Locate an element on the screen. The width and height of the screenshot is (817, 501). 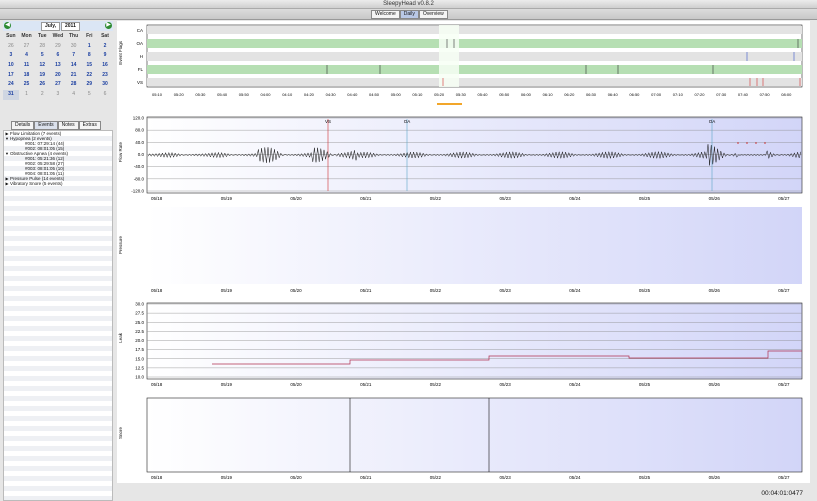
x-tick-label: 05/22 is located at coordinates (436, 198).